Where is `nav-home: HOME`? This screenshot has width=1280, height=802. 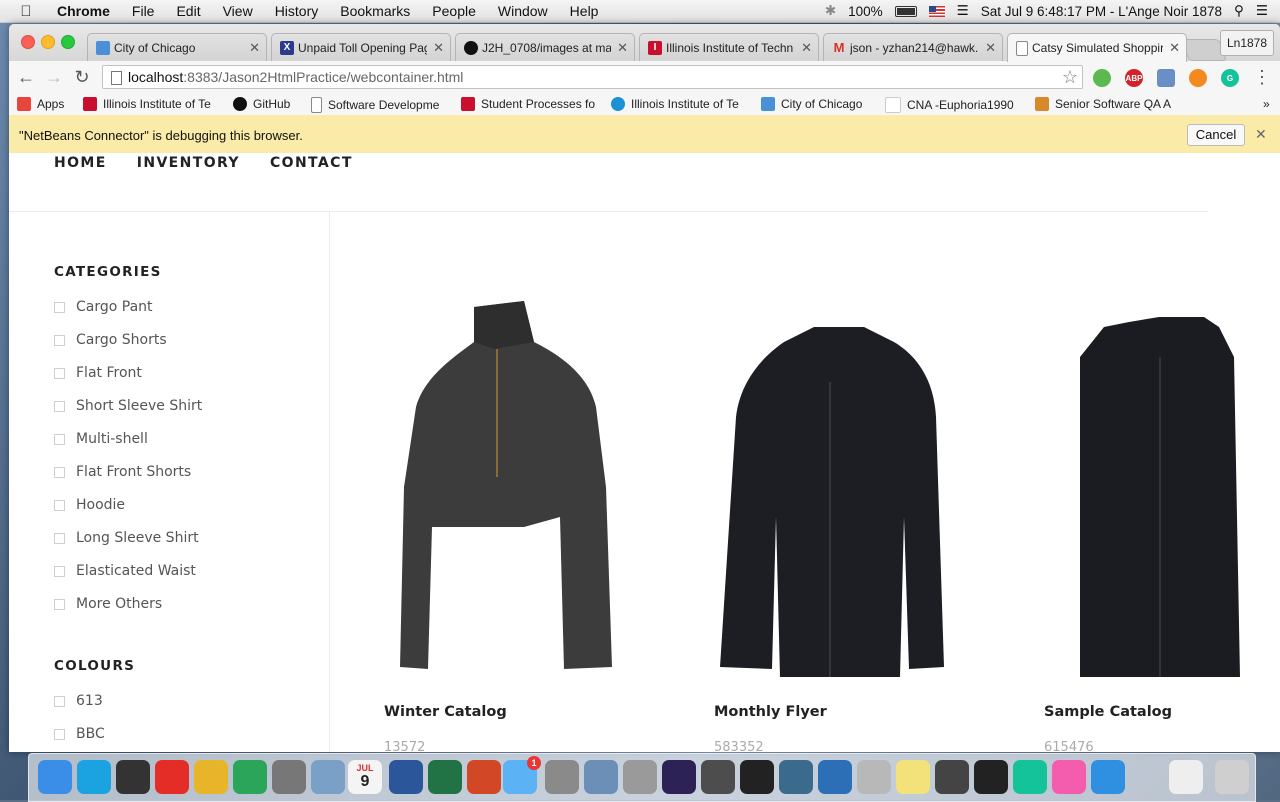 nav-home: HOME is located at coordinates (80, 163).